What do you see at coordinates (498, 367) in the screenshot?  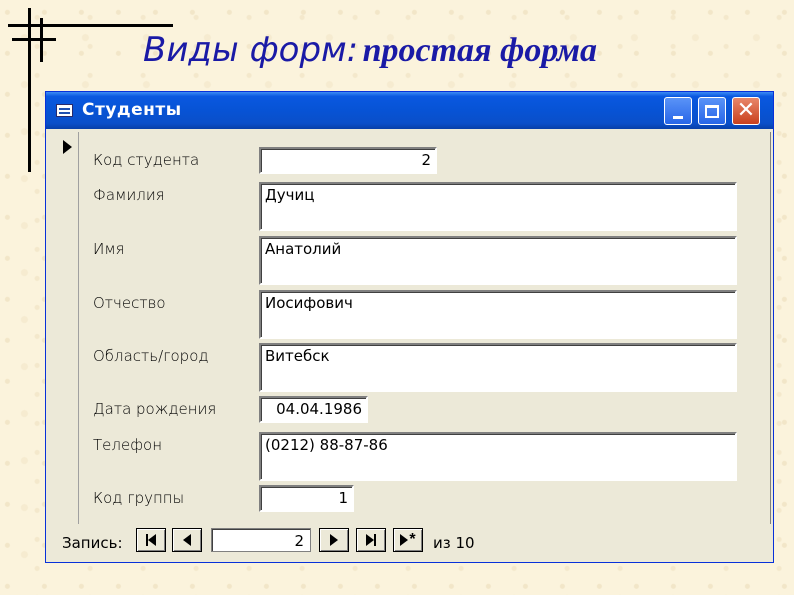 I see `region-city-field: Витебск` at bounding box center [498, 367].